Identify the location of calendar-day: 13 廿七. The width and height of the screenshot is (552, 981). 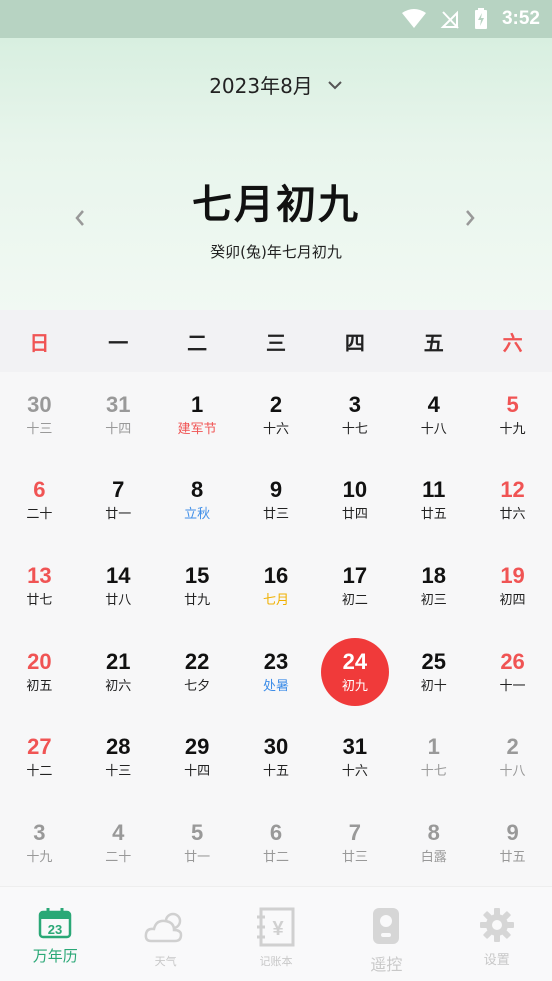
(39, 586).